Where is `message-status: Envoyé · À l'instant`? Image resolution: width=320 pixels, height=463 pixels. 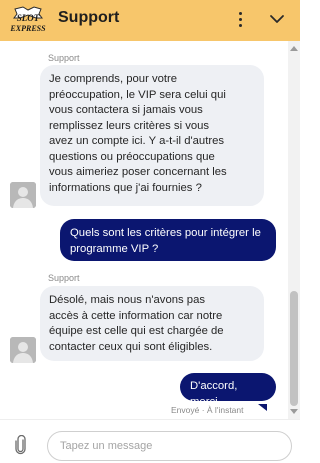 message-status: Envoyé · À l'instant is located at coordinates (207, 410).